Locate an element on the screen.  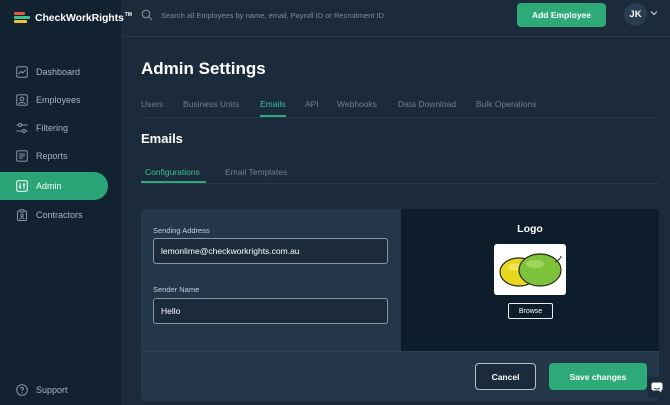
logo-title: Logo is located at coordinates (530, 229).